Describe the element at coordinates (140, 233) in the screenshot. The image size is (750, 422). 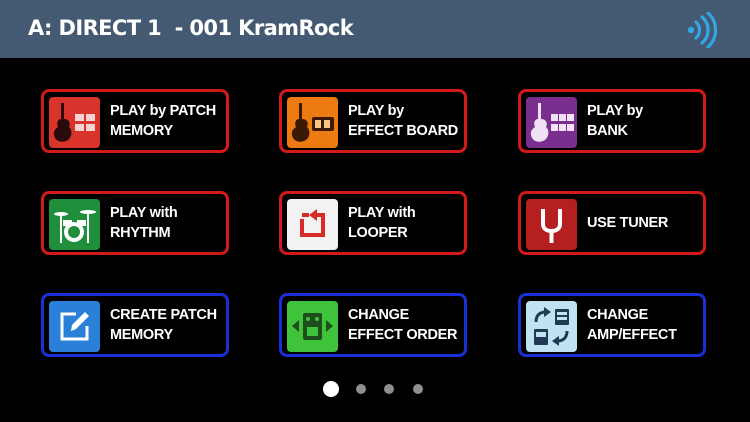
I see `button-label-line2: RHYTHM` at that location.